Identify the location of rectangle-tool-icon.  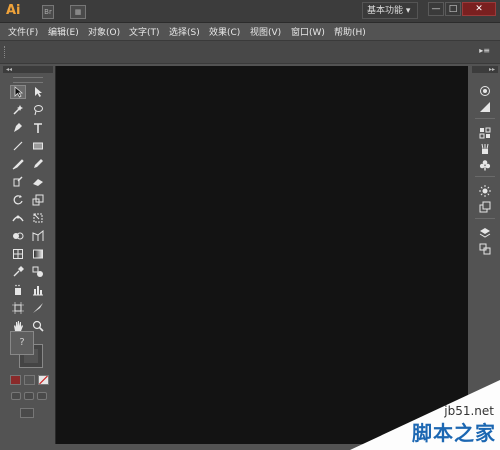
(38, 146).